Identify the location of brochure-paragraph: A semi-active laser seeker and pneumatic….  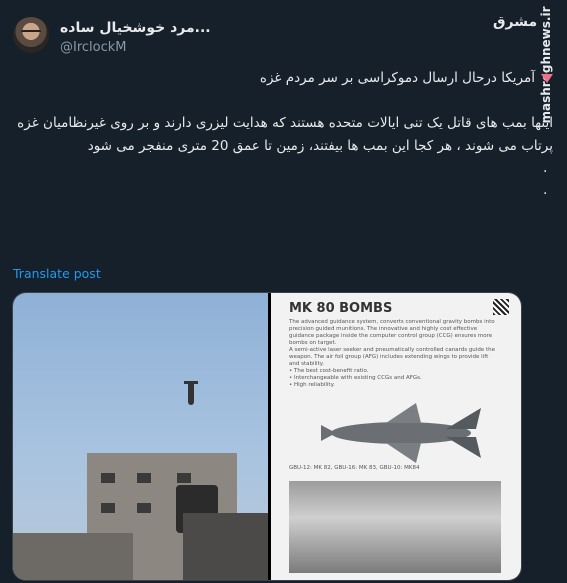
(392, 357).